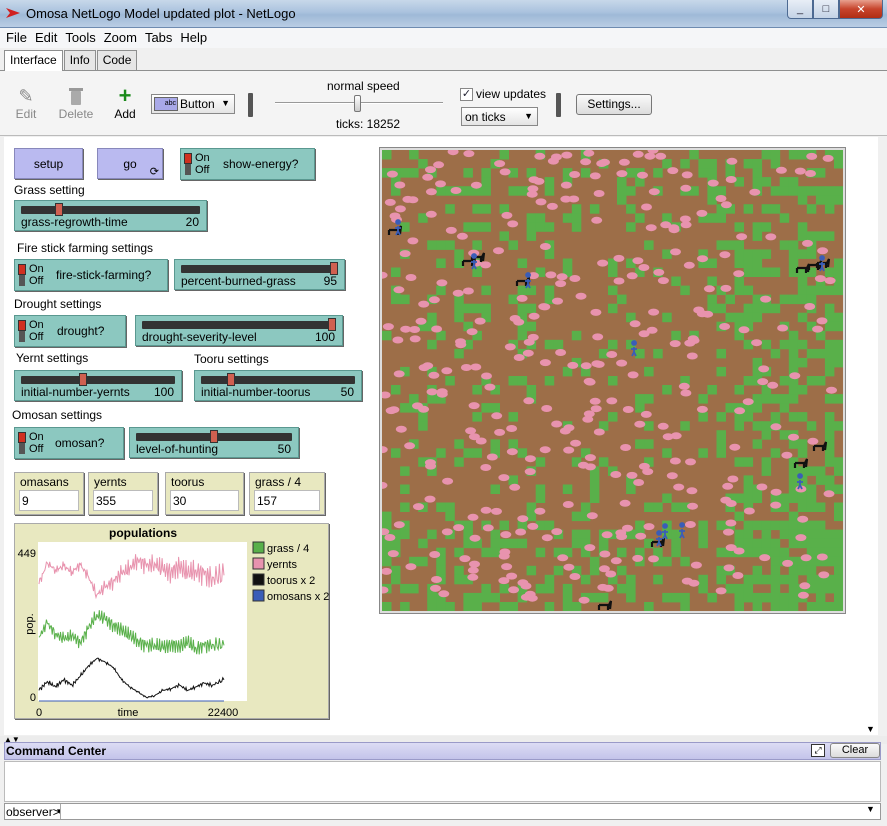 Image resolution: width=887 pixels, height=826 pixels. I want to click on view-updates-checkbox: ✓, so click(466, 94).